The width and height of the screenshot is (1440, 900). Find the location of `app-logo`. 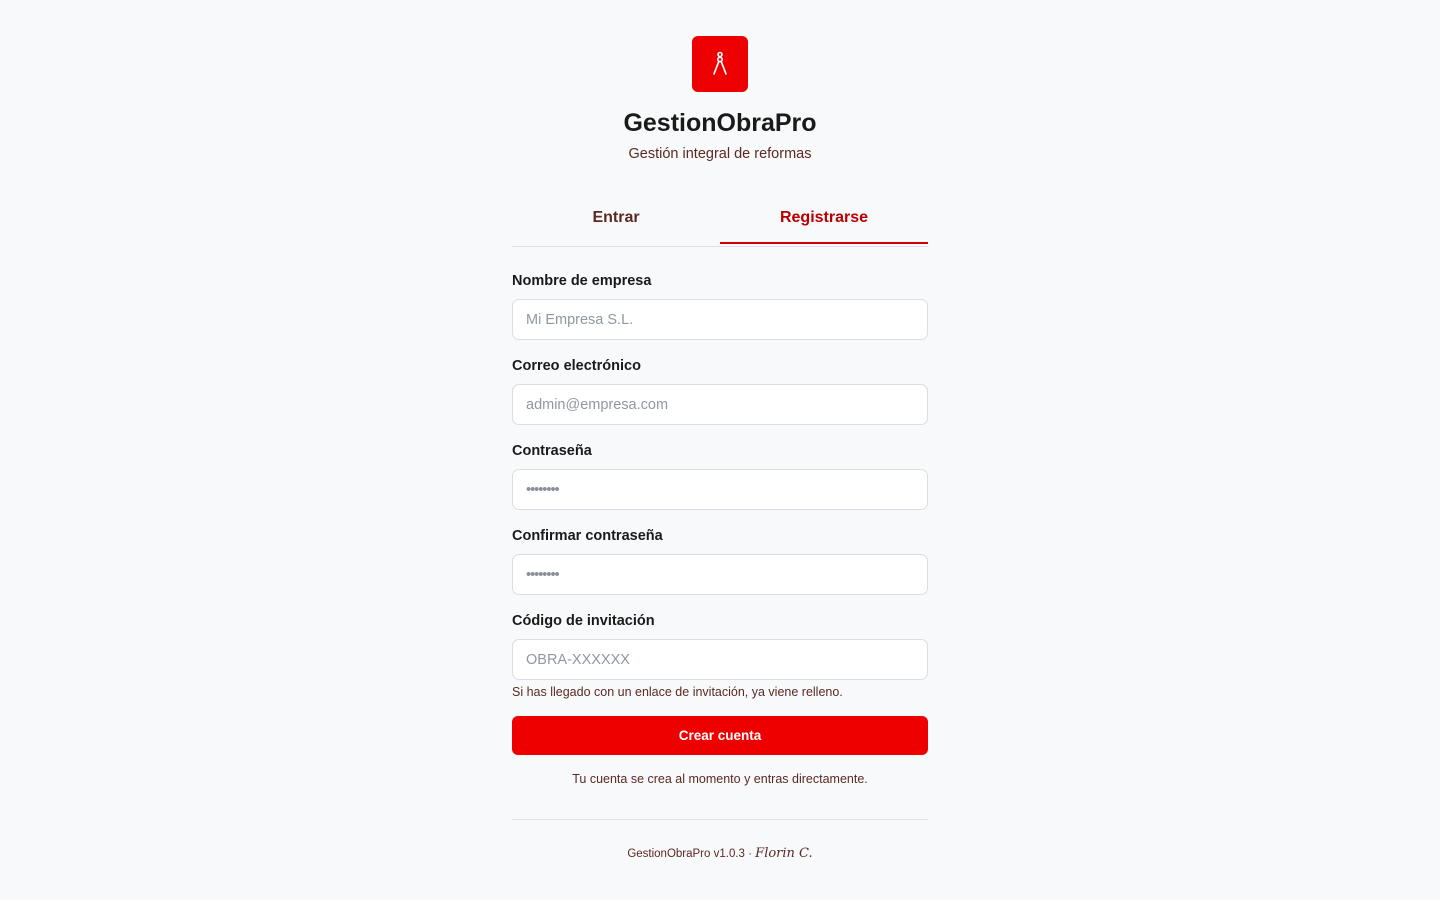

app-logo is located at coordinates (720, 64).